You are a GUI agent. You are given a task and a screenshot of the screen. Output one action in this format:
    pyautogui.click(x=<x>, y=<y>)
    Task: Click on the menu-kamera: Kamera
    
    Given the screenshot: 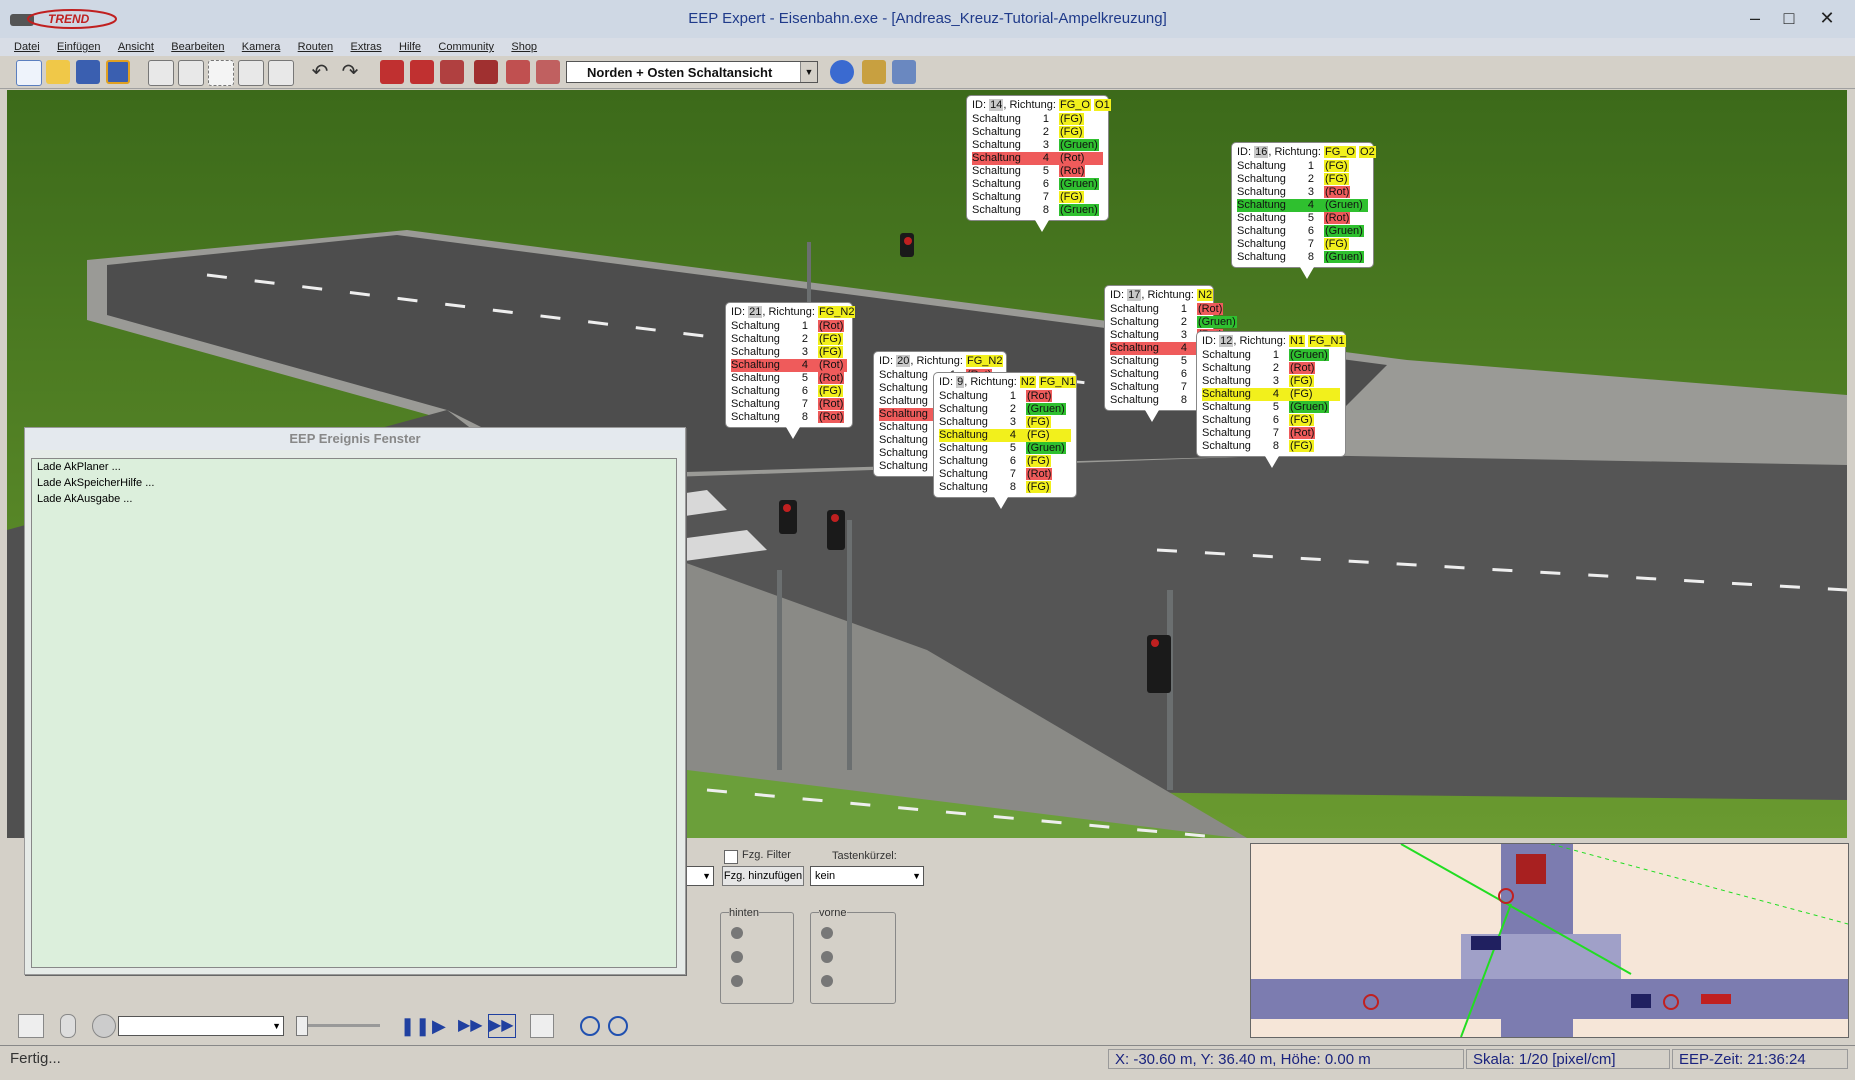 What is the action you would take?
    pyautogui.click(x=261, y=47)
    